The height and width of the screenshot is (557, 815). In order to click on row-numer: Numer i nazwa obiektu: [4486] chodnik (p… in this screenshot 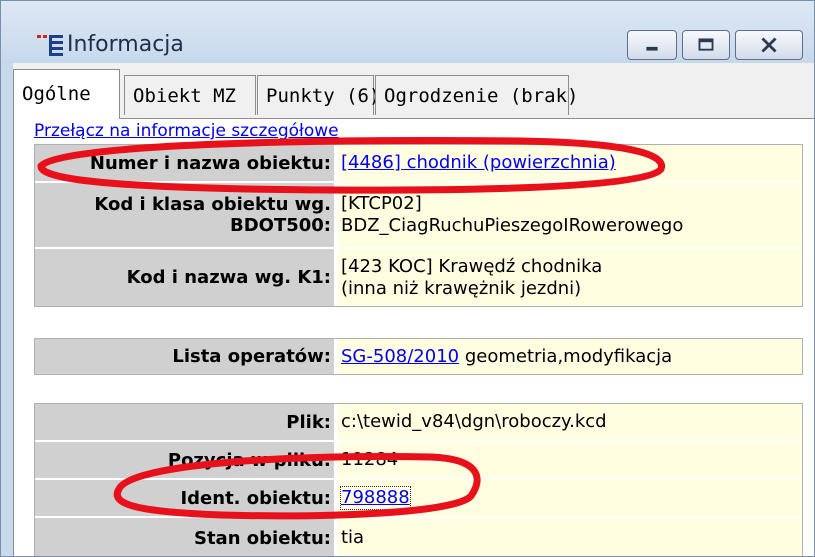, I will do `click(418, 163)`.